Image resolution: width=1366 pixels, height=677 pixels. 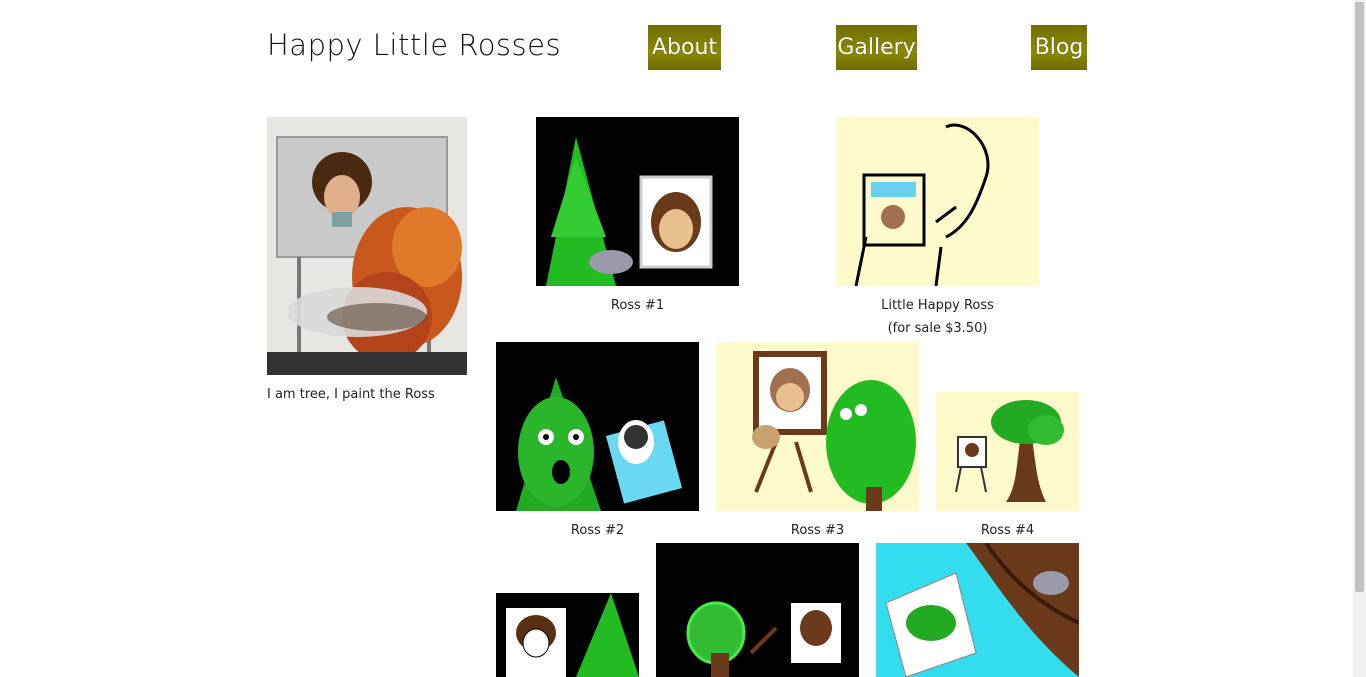 What do you see at coordinates (937, 328) in the screenshot?
I see `caption-little-happy-ross-2: (for sale $3.50)` at bounding box center [937, 328].